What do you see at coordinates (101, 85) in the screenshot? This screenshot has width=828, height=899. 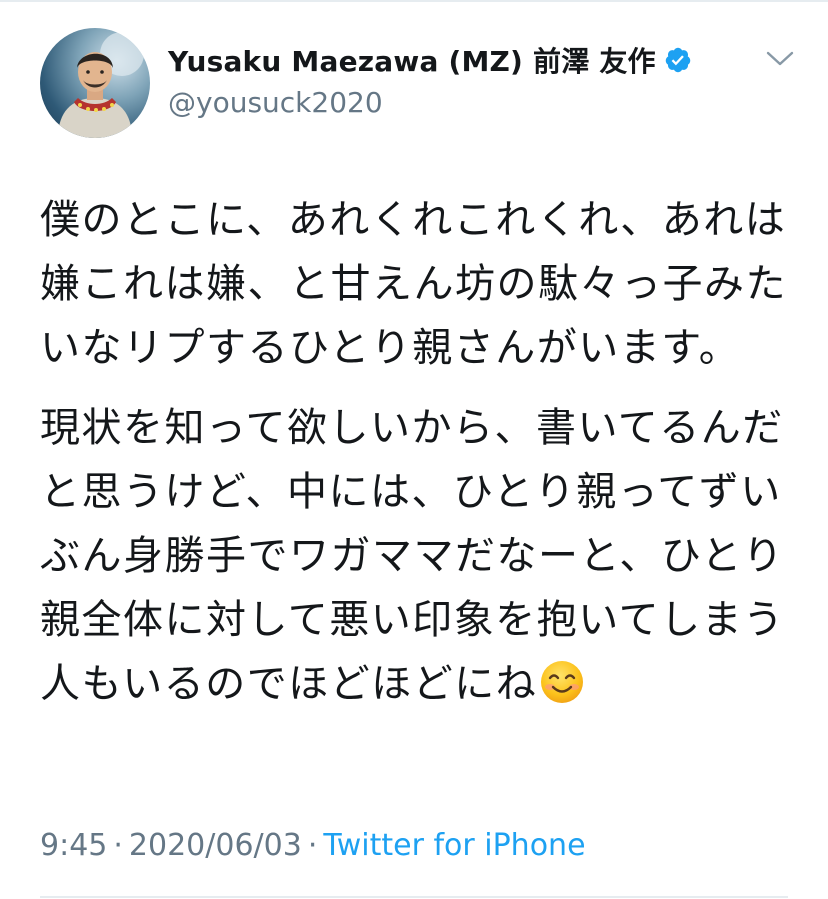 I see `astronaut-portrait-avatar` at bounding box center [101, 85].